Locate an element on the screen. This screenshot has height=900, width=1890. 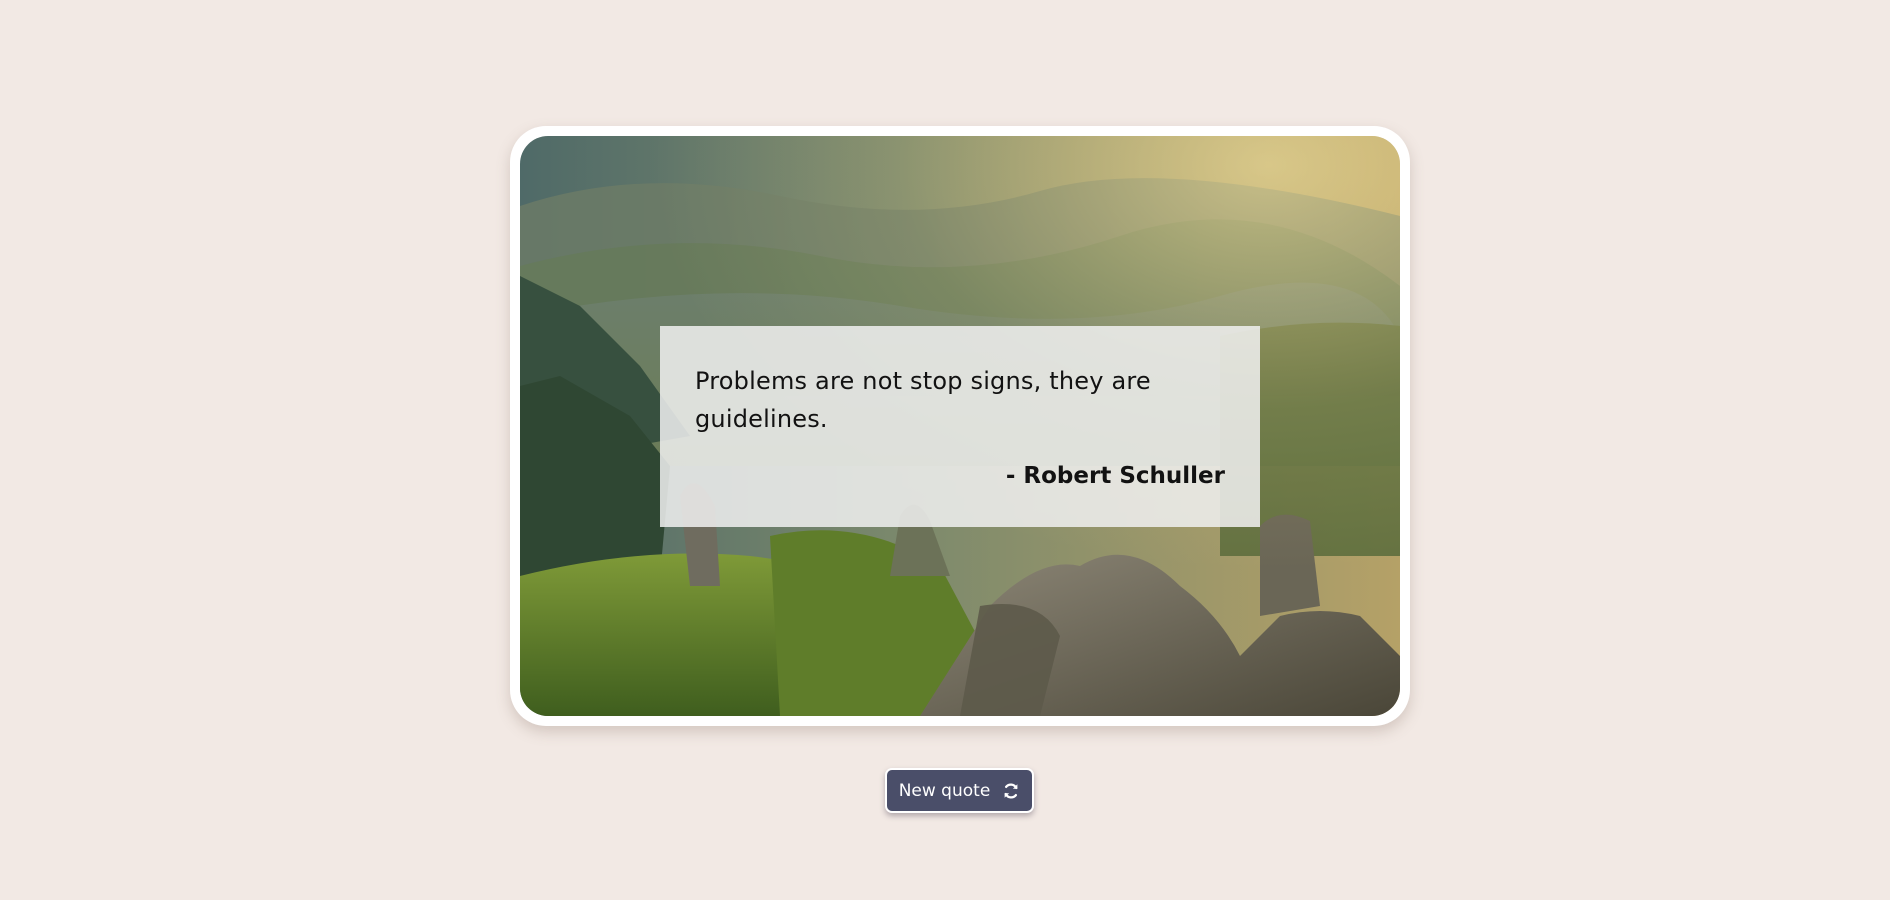
quote-author: - Robert Schuller is located at coordinates (1115, 476).